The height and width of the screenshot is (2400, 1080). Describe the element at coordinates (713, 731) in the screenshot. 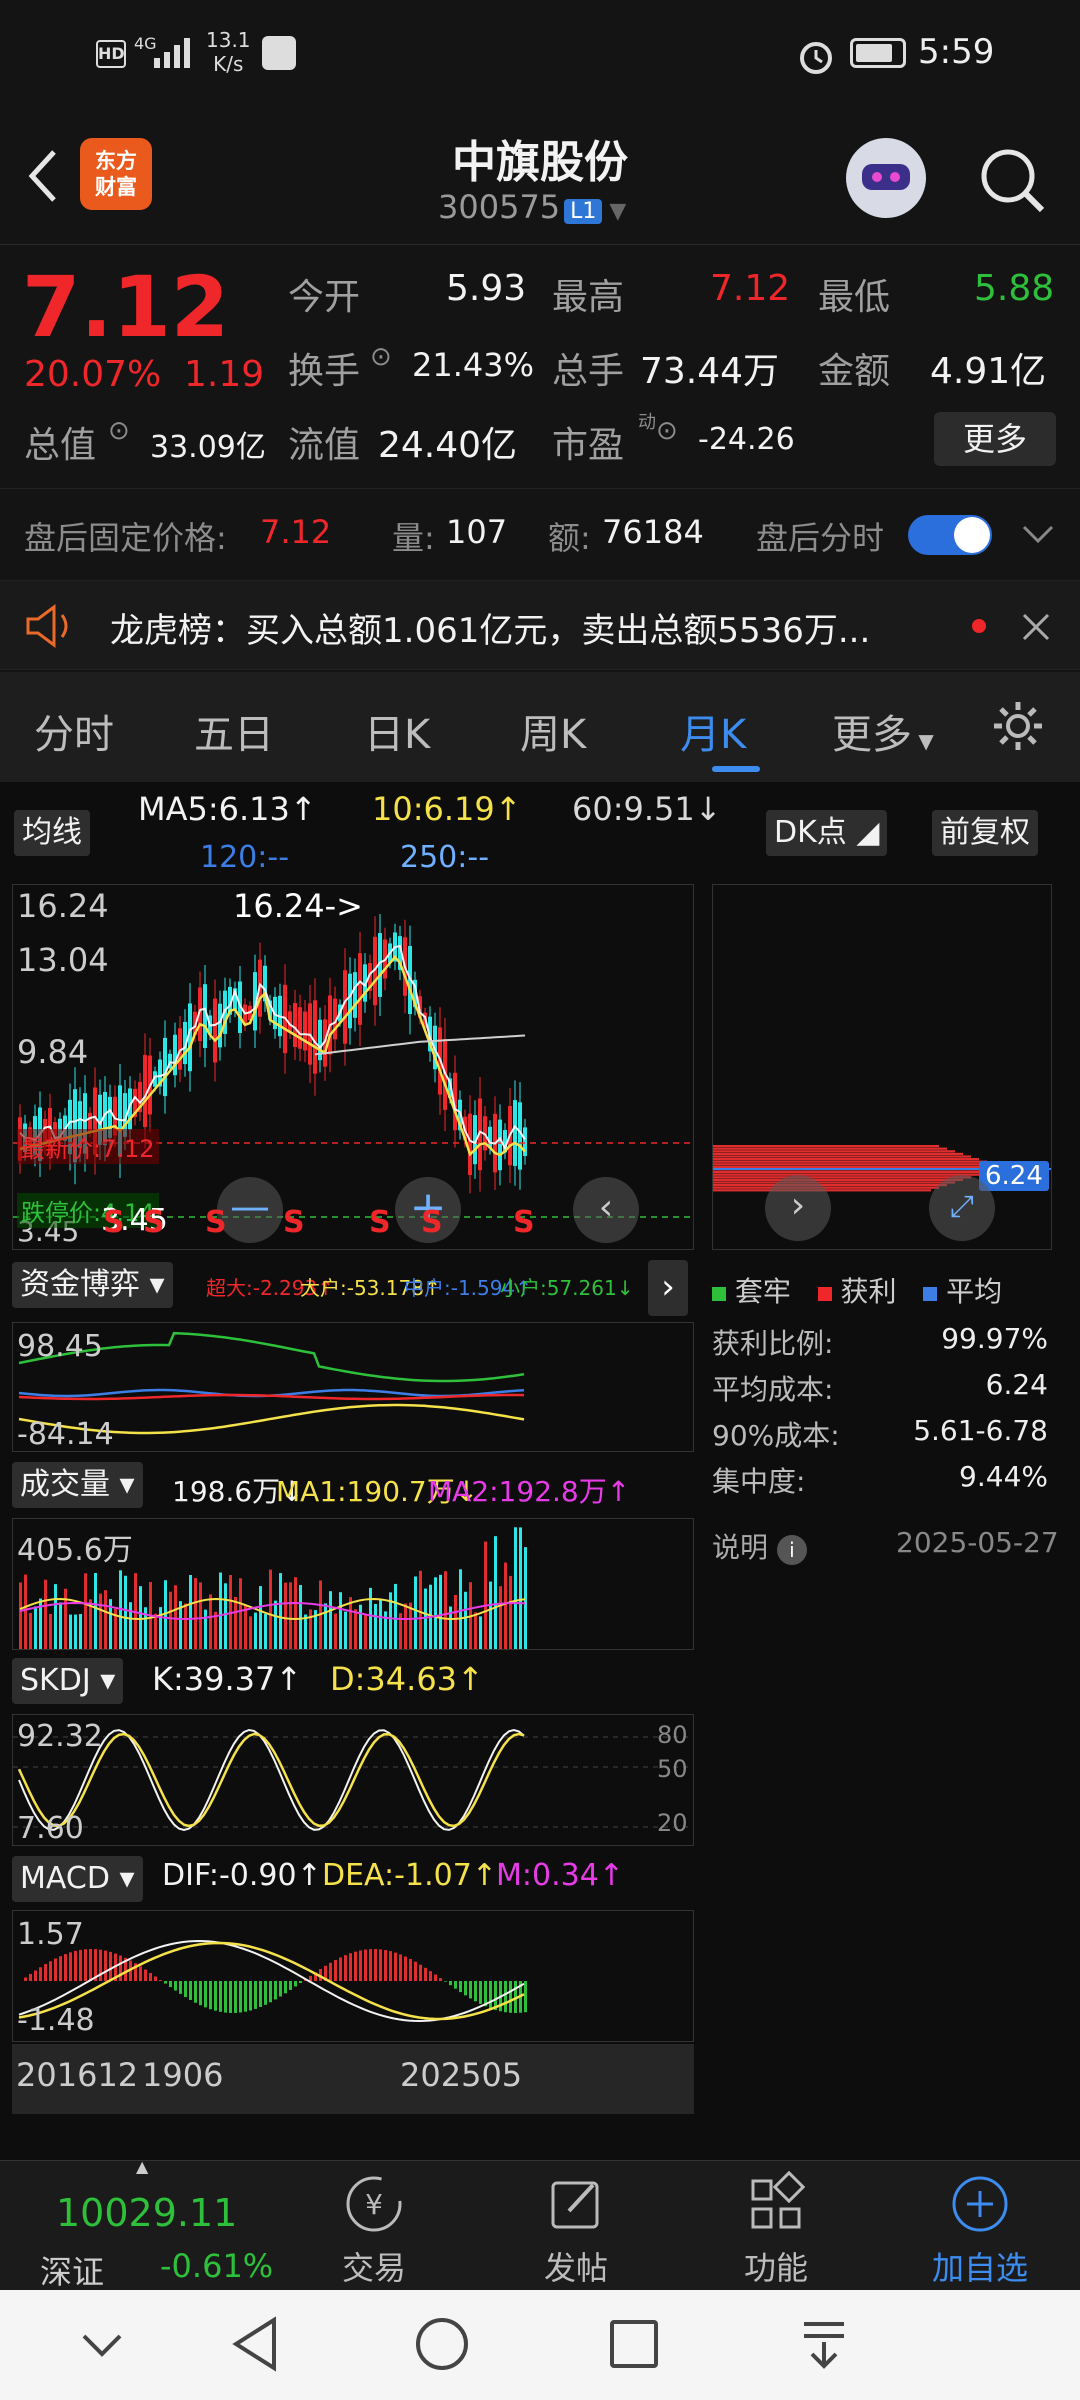

I see `tab-monthly-k: 月K` at that location.